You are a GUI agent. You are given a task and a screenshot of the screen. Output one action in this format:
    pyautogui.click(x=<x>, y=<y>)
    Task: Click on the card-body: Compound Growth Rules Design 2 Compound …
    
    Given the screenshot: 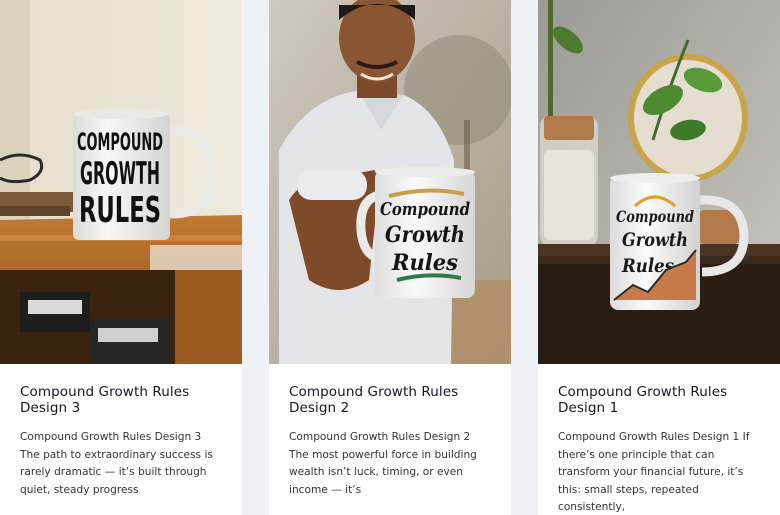 What is the action you would take?
    pyautogui.click(x=390, y=431)
    